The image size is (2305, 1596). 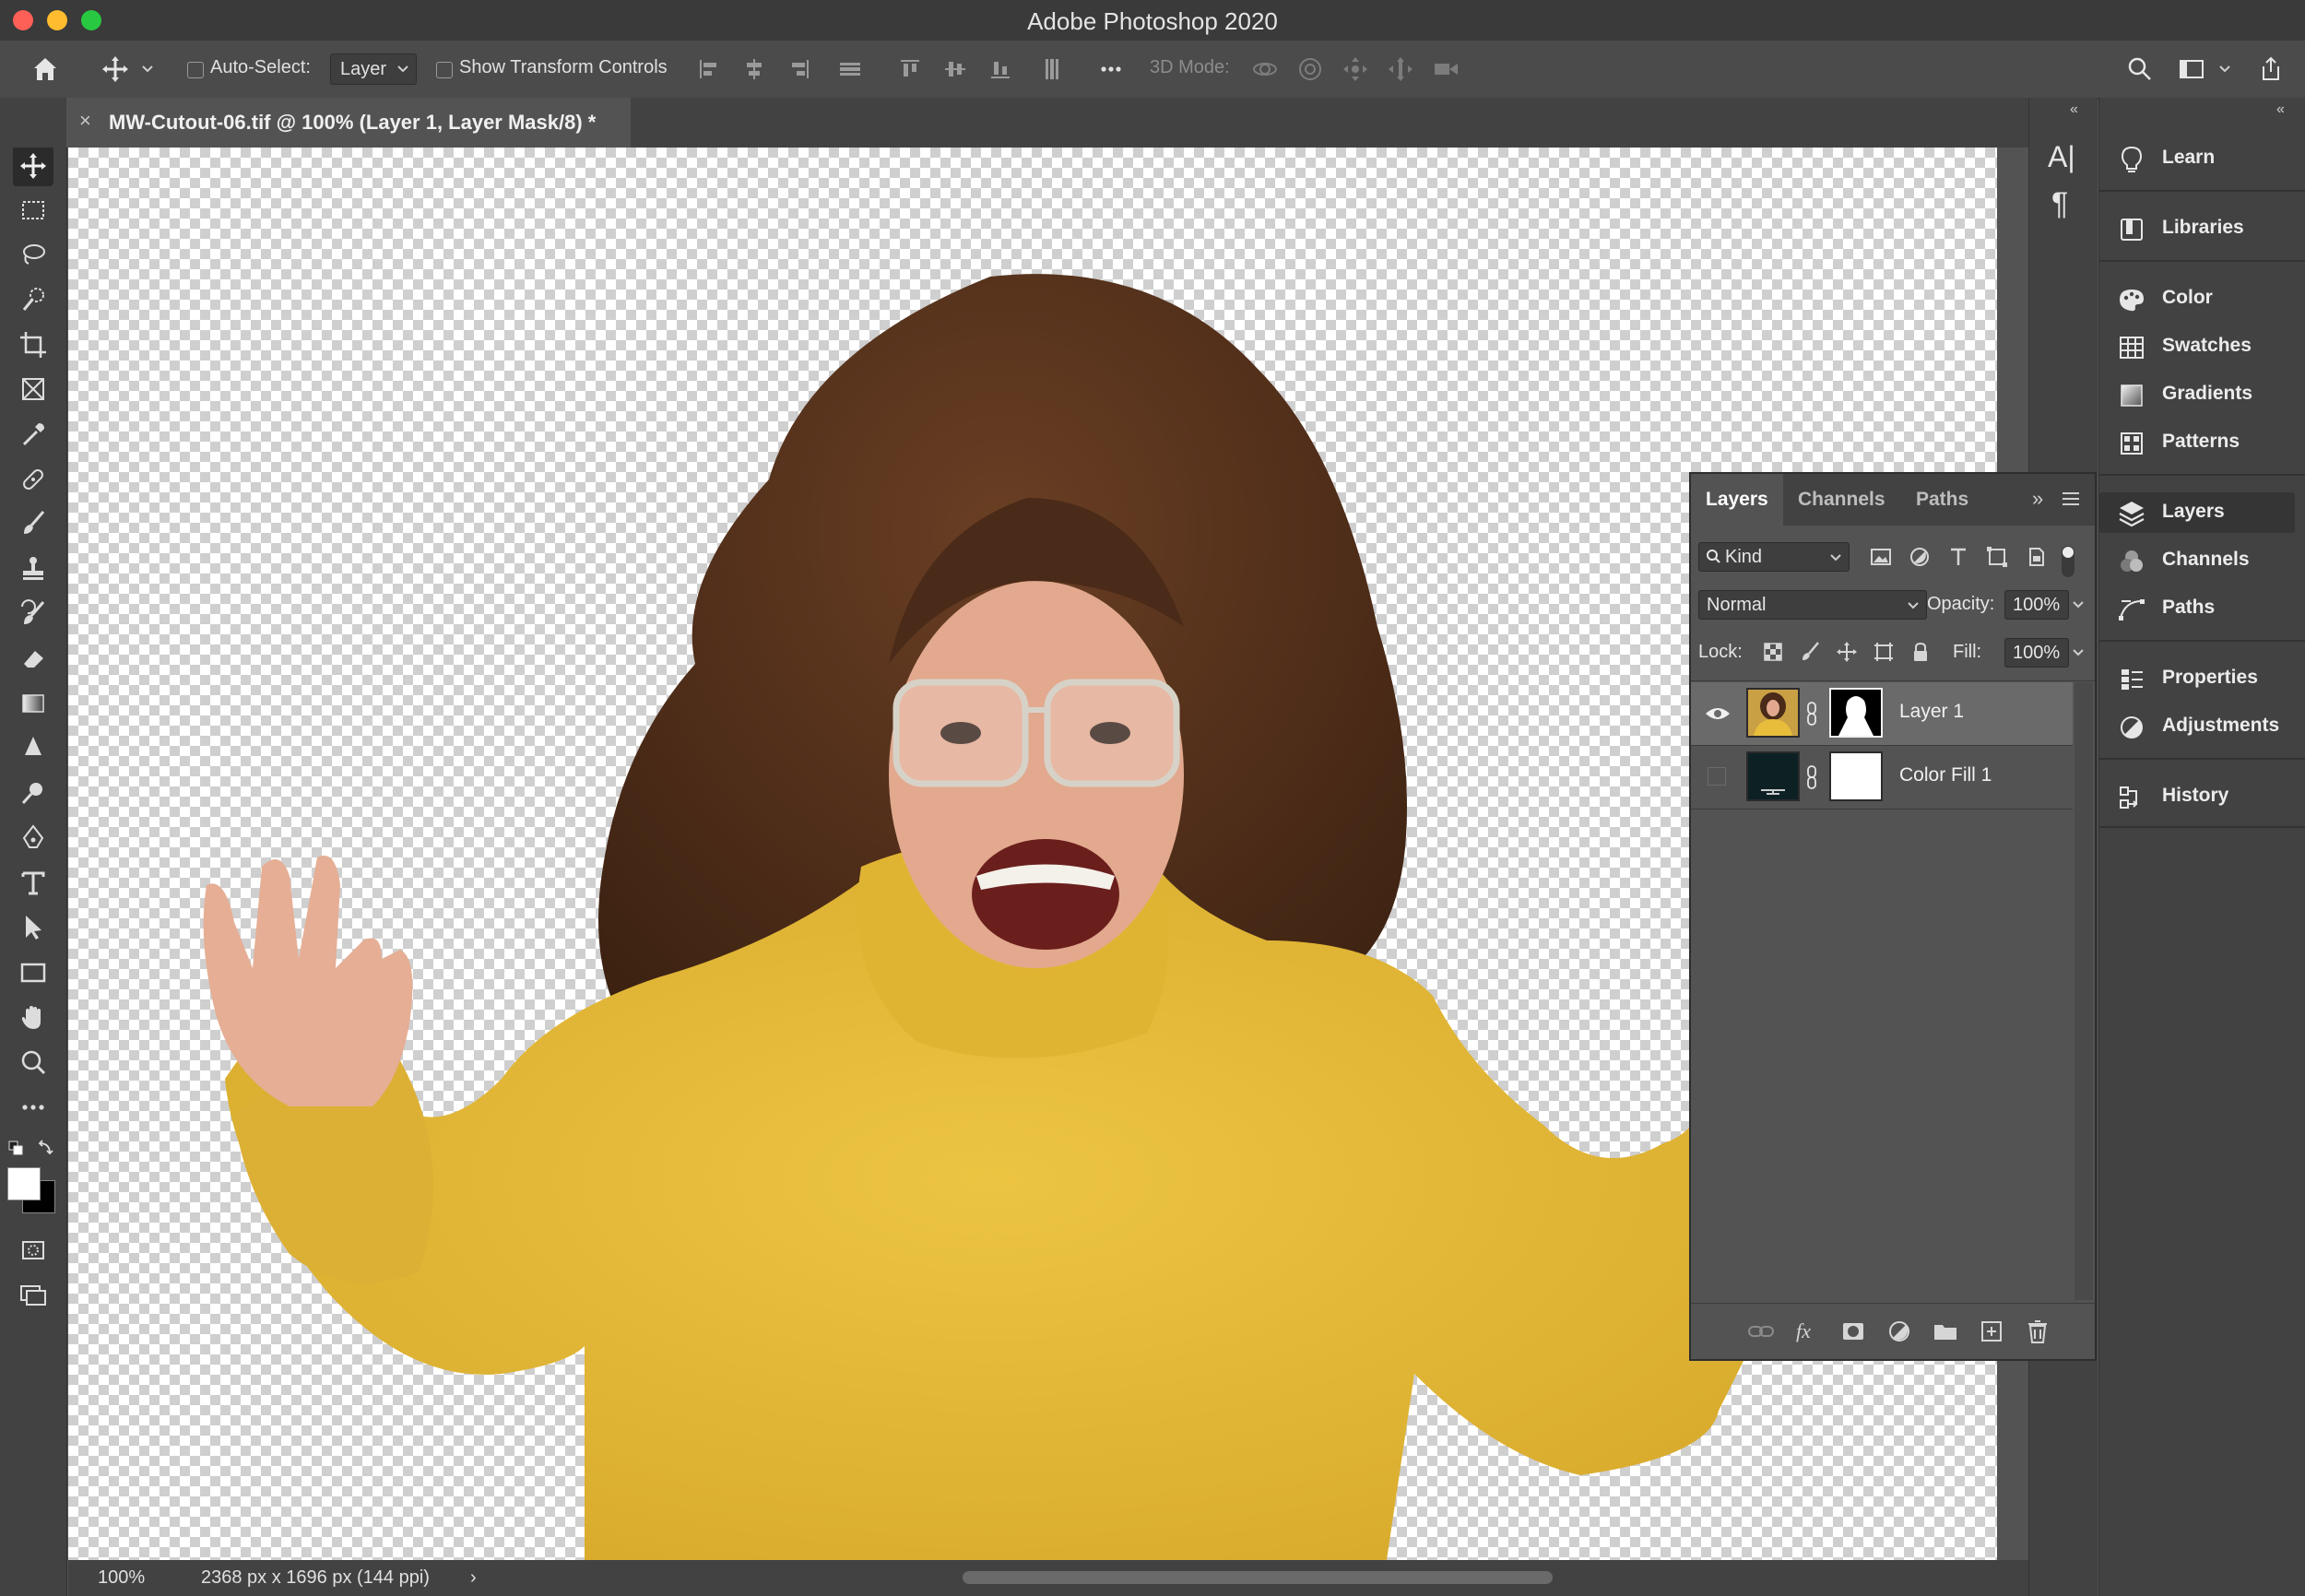 I want to click on dock-item-swatches: Swatches, so click(x=2197, y=346).